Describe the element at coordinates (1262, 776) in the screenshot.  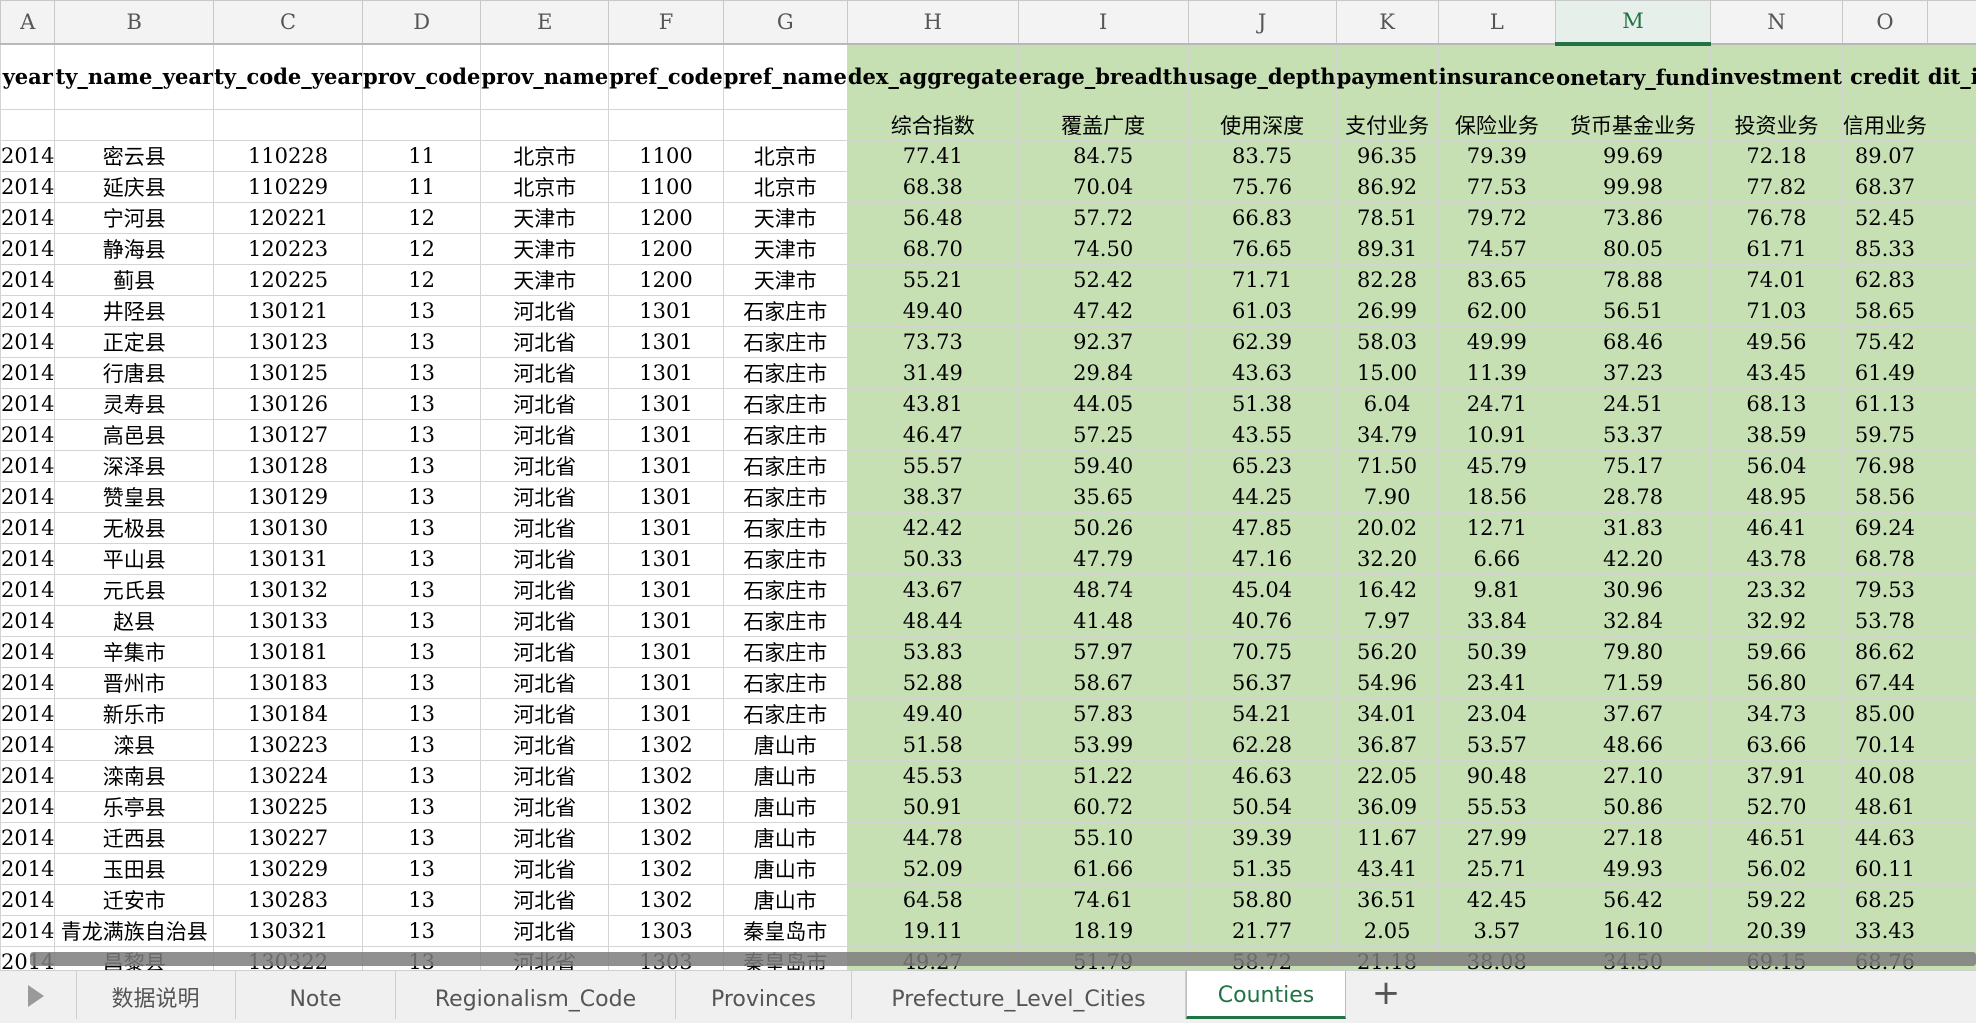
I see `cell: 46.63` at that location.